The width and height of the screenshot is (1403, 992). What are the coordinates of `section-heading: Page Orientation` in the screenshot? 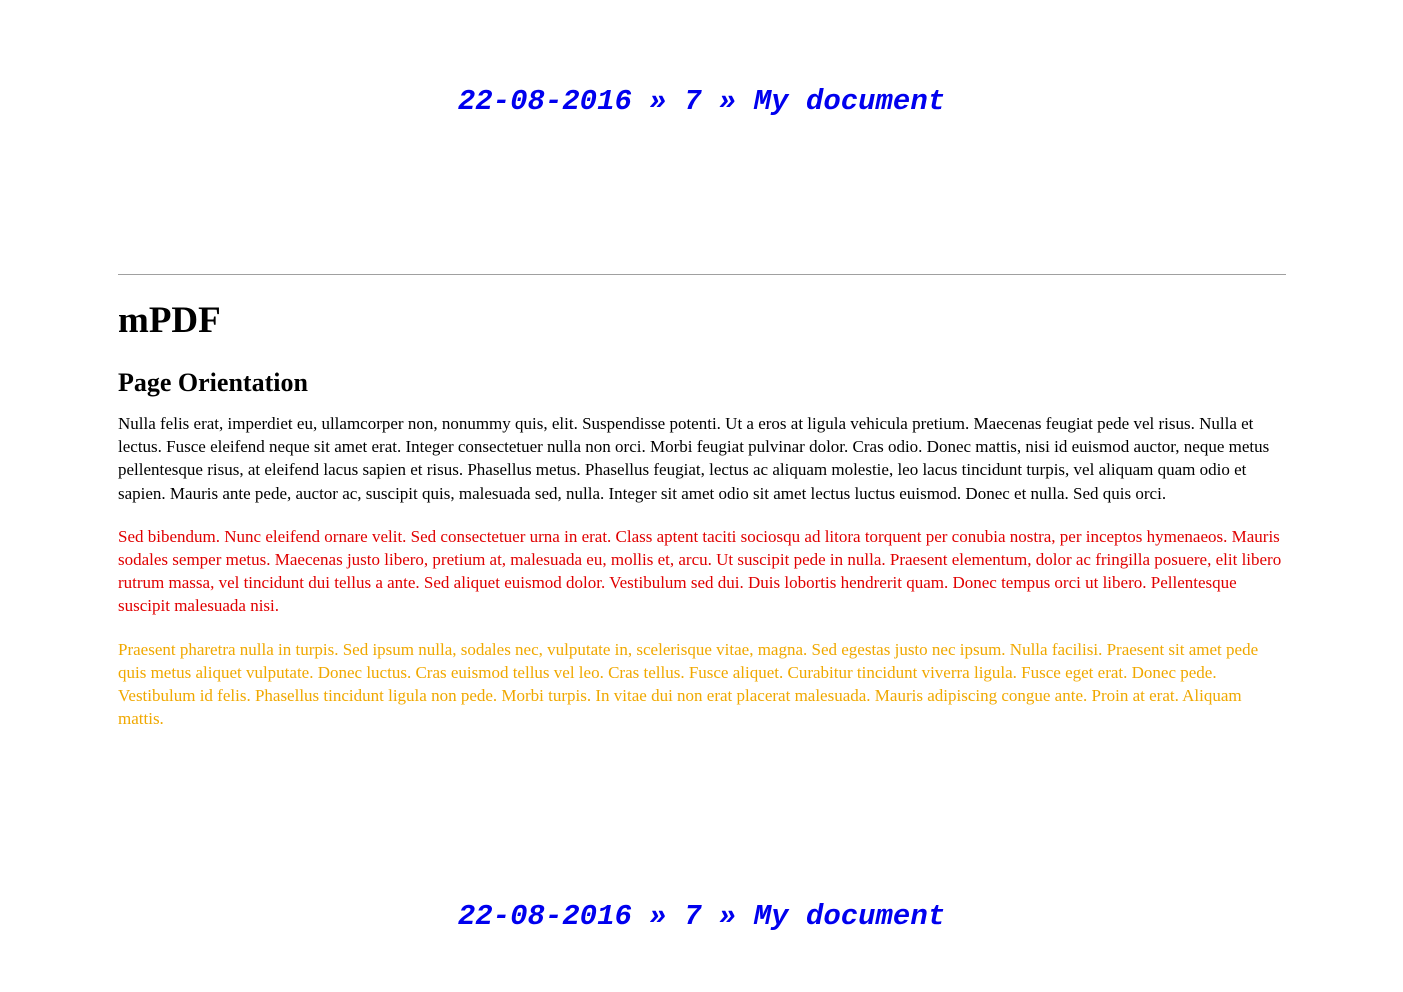 It's located at (213, 382).